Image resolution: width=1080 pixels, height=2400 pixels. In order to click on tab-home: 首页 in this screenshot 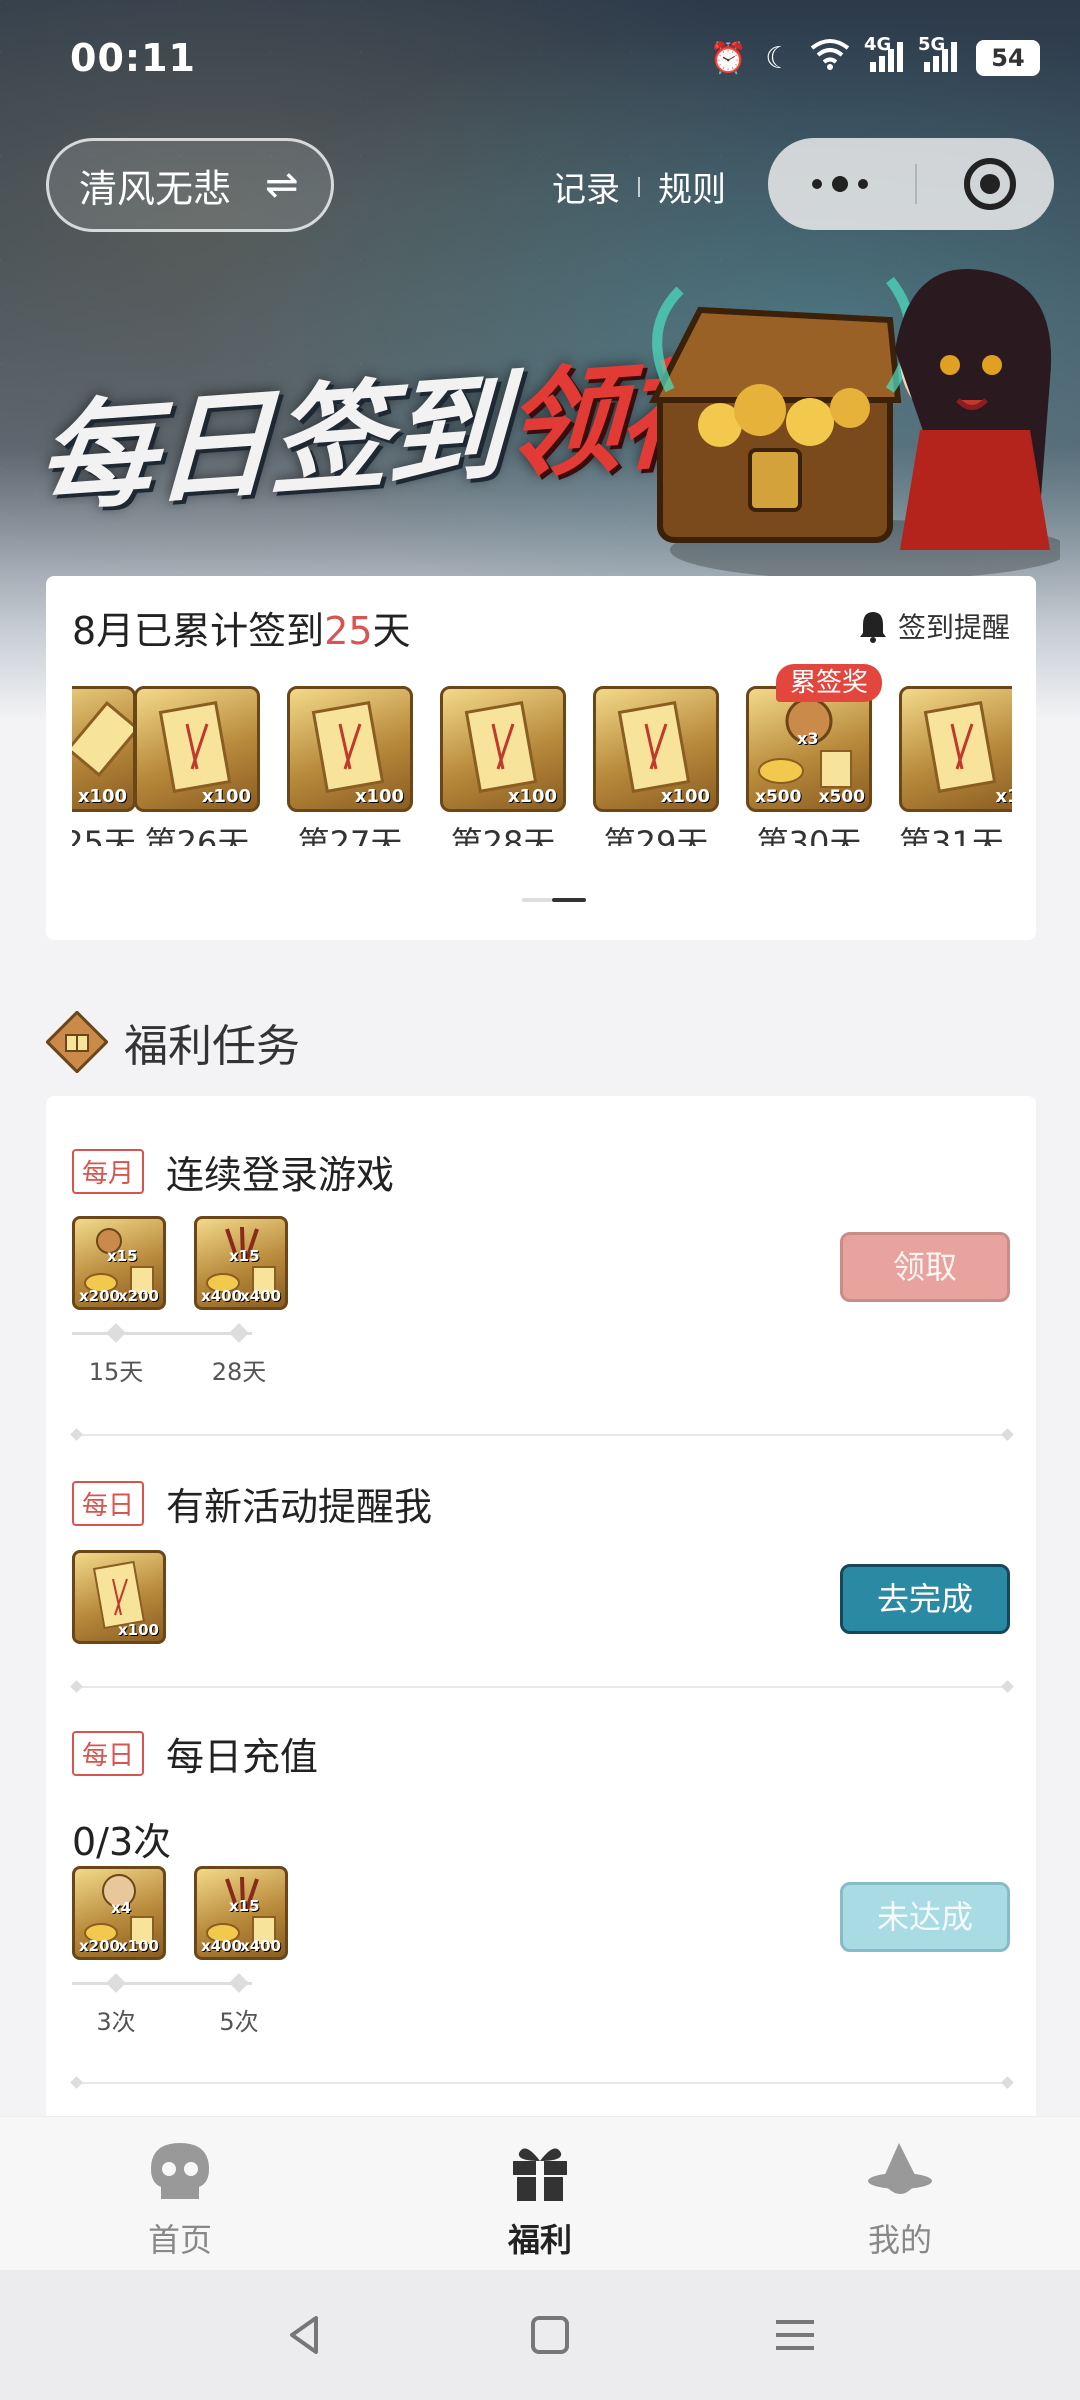, I will do `click(180, 2200)`.